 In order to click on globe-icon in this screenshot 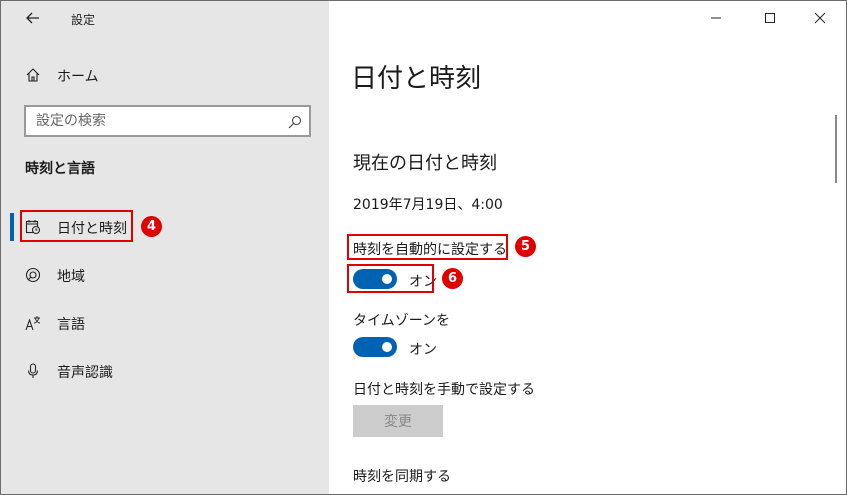, I will do `click(33, 275)`.